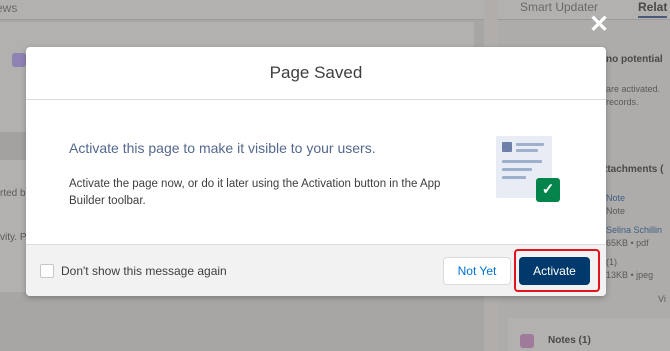  I want to click on records-text: records., so click(622, 102).